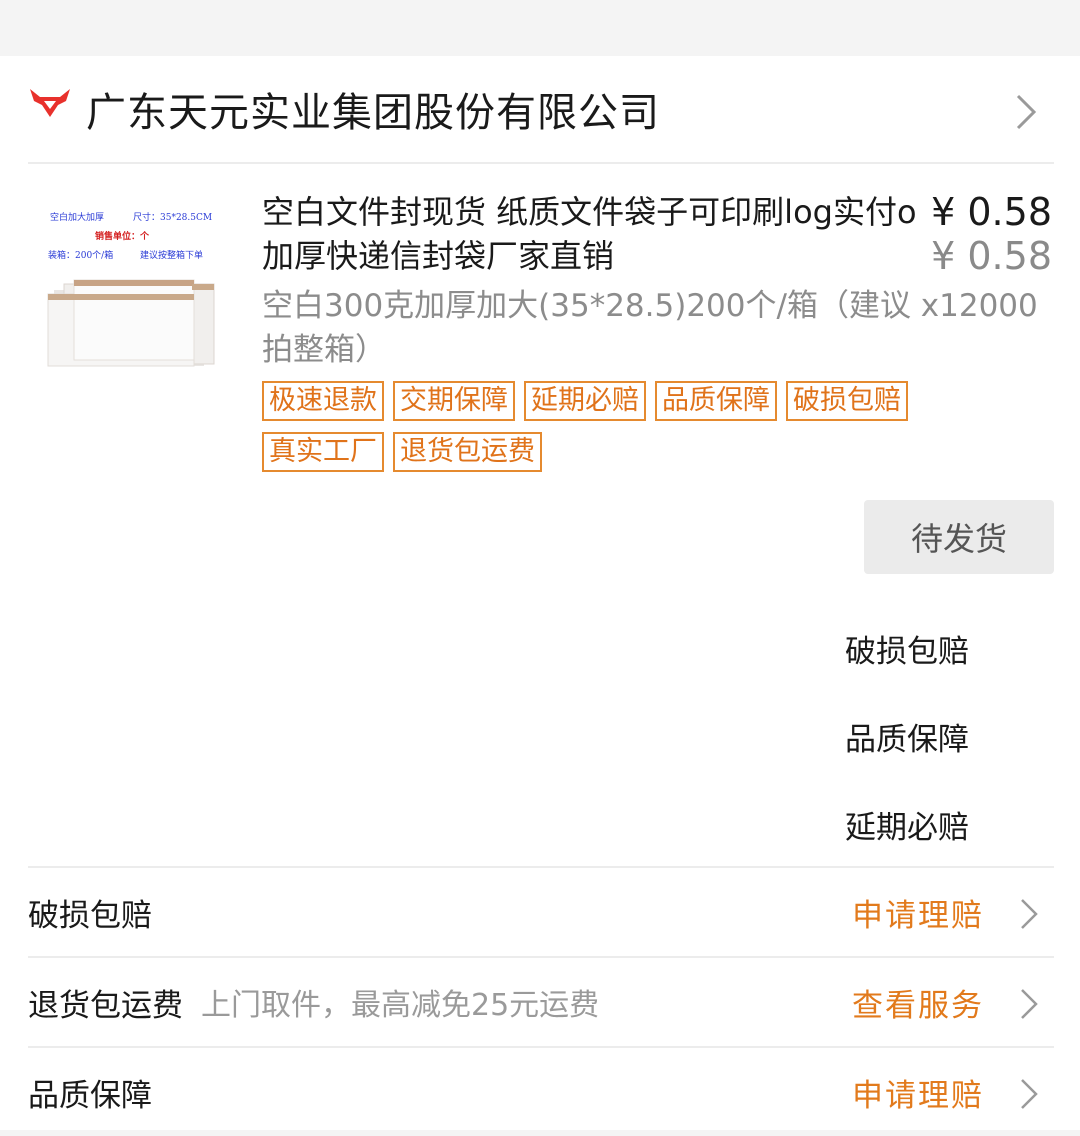  I want to click on guarantee-item: 破损包赔, so click(907, 652).